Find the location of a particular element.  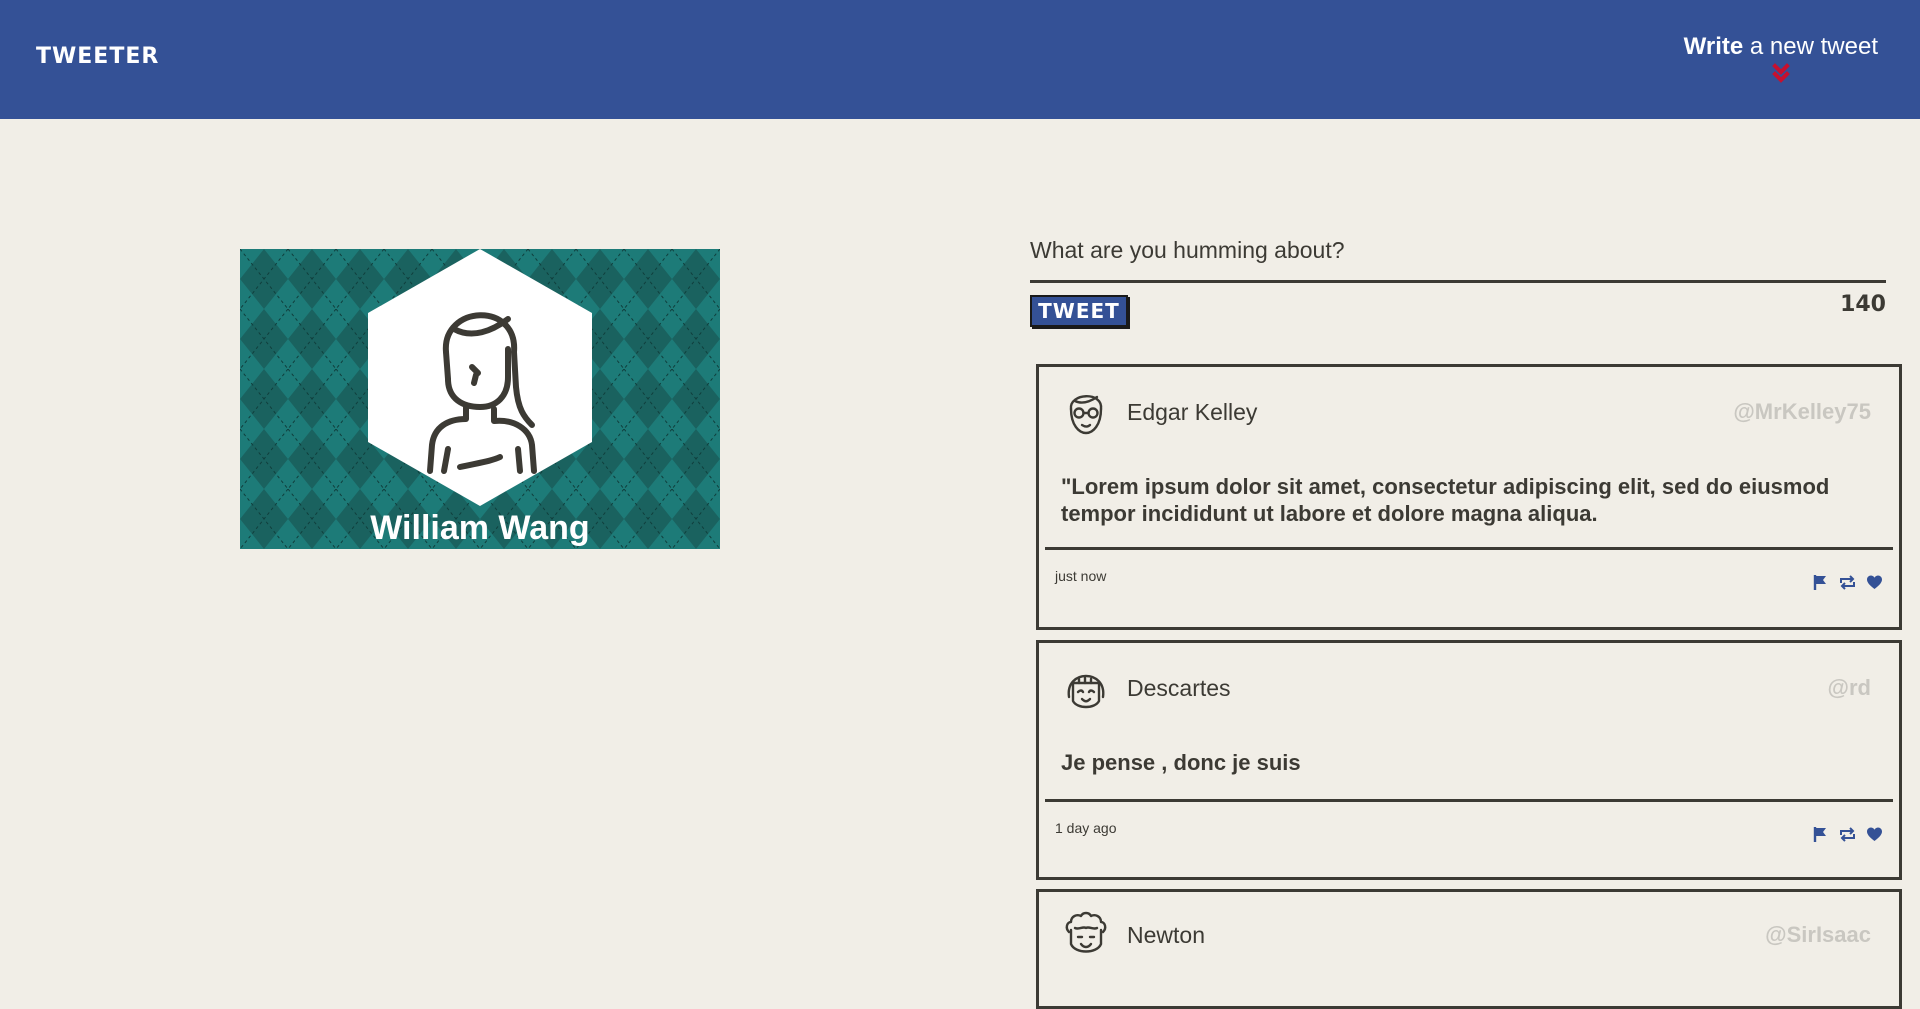

tweet-timestamp: just now is located at coordinates (1081, 576).